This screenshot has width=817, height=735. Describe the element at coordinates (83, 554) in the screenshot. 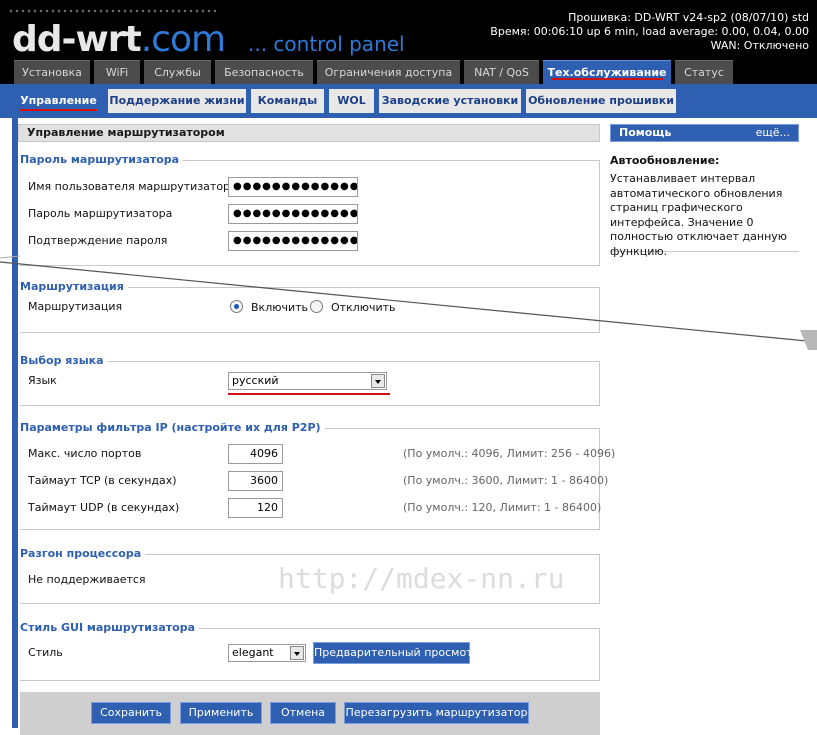

I see `overclock-legend: Разгон процессора` at that location.